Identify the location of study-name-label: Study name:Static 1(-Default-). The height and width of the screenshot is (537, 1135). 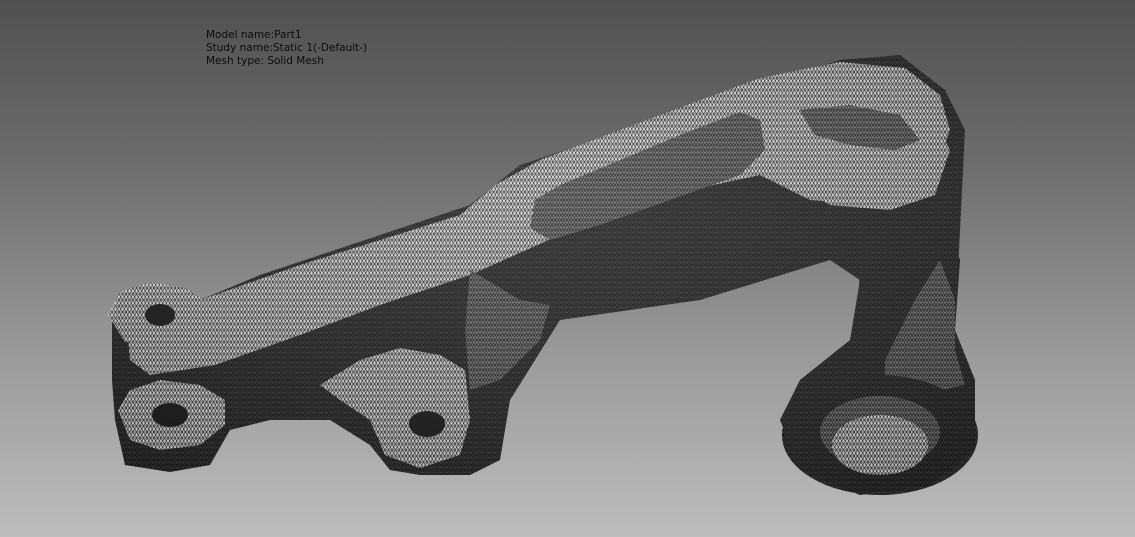
(287, 48).